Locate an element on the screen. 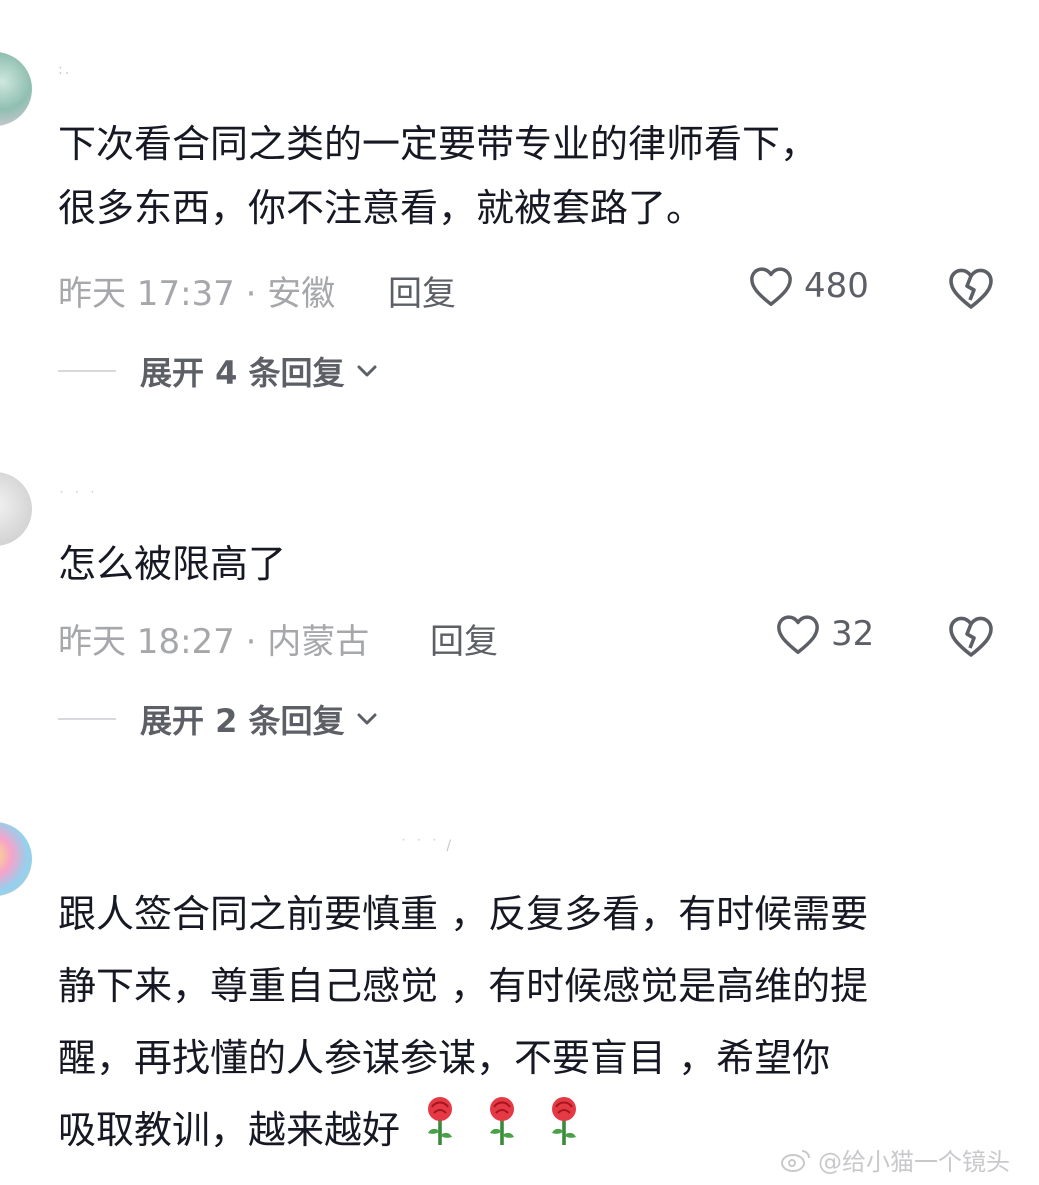  like-count: 32 is located at coordinates (853, 634).